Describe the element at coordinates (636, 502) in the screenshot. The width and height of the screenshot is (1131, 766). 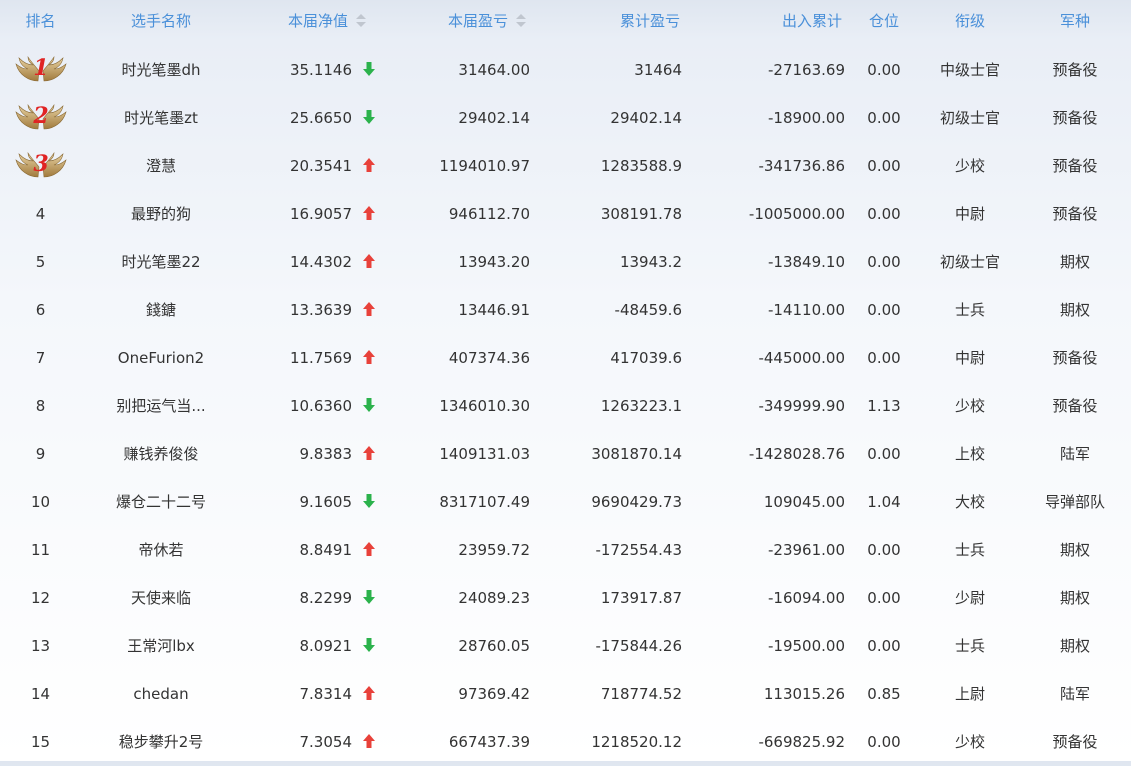
I see `cum-pnl-value: 9690429.73` at that location.